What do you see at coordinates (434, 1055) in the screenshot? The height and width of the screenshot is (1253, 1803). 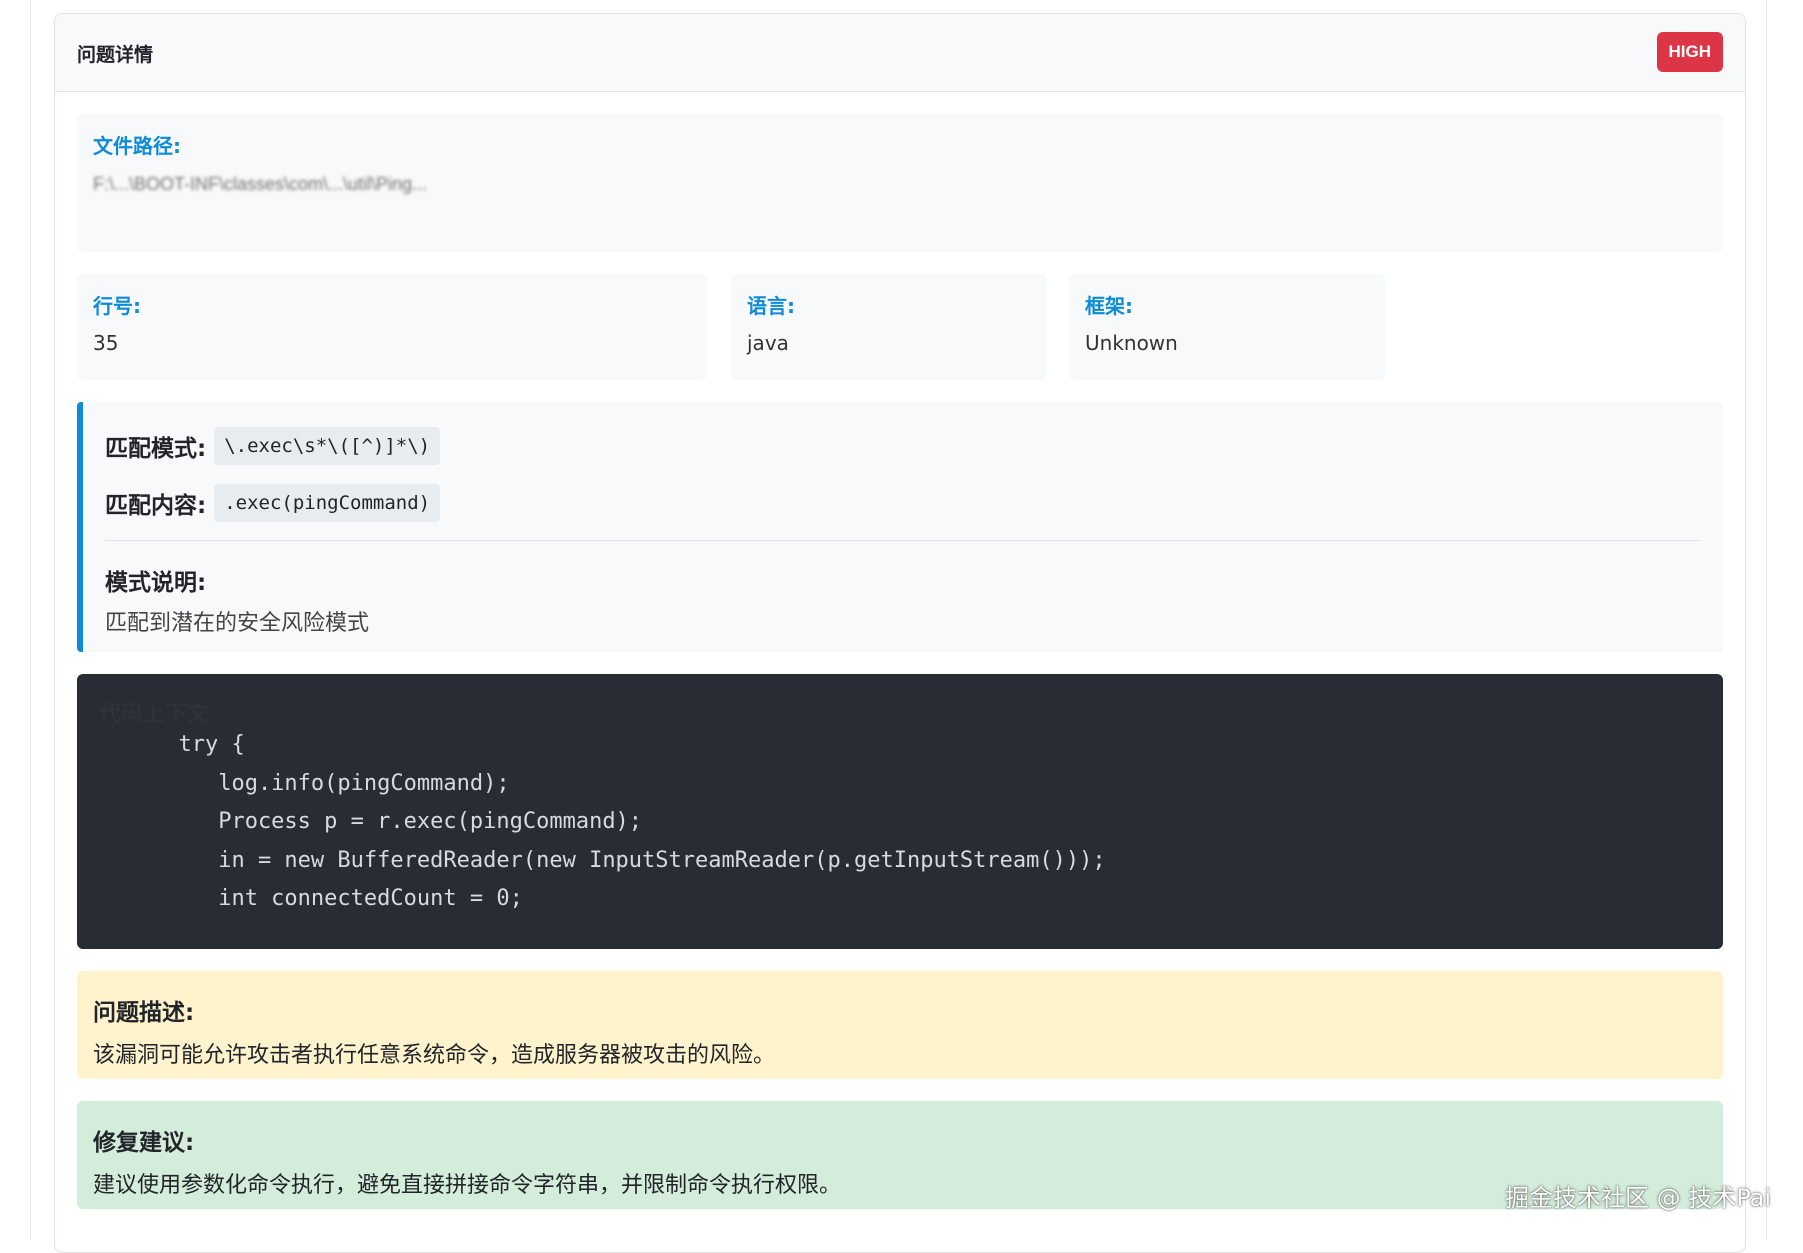 I see `issue-description-text: 该漏洞可能允许攻击者执行任意系统命令，造成服务器被攻击的风险。` at bounding box center [434, 1055].